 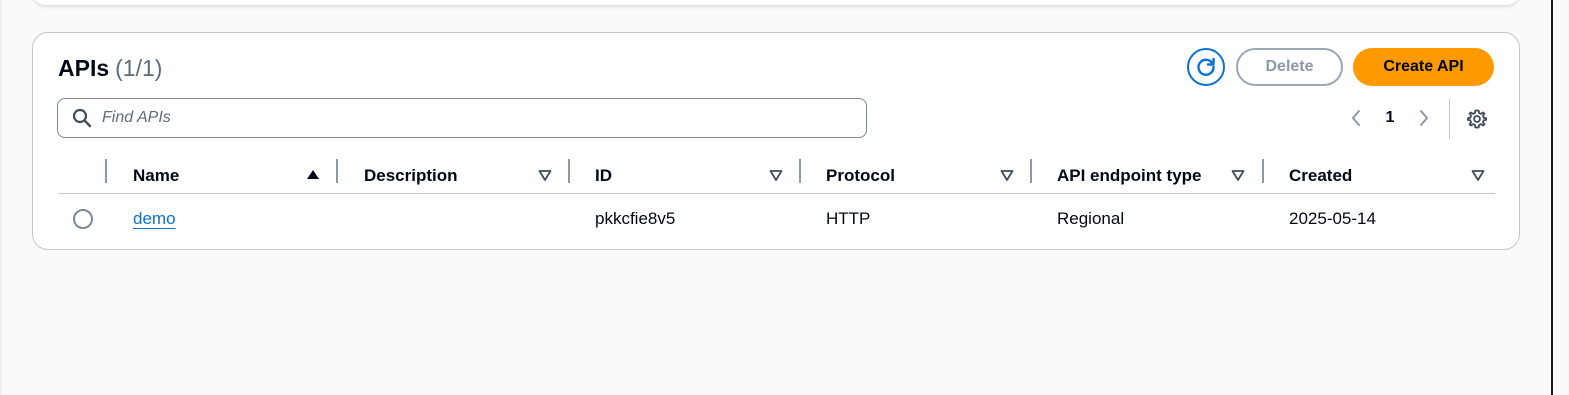 What do you see at coordinates (1129, 175) in the screenshot?
I see `column-header-label: API endpoint type` at bounding box center [1129, 175].